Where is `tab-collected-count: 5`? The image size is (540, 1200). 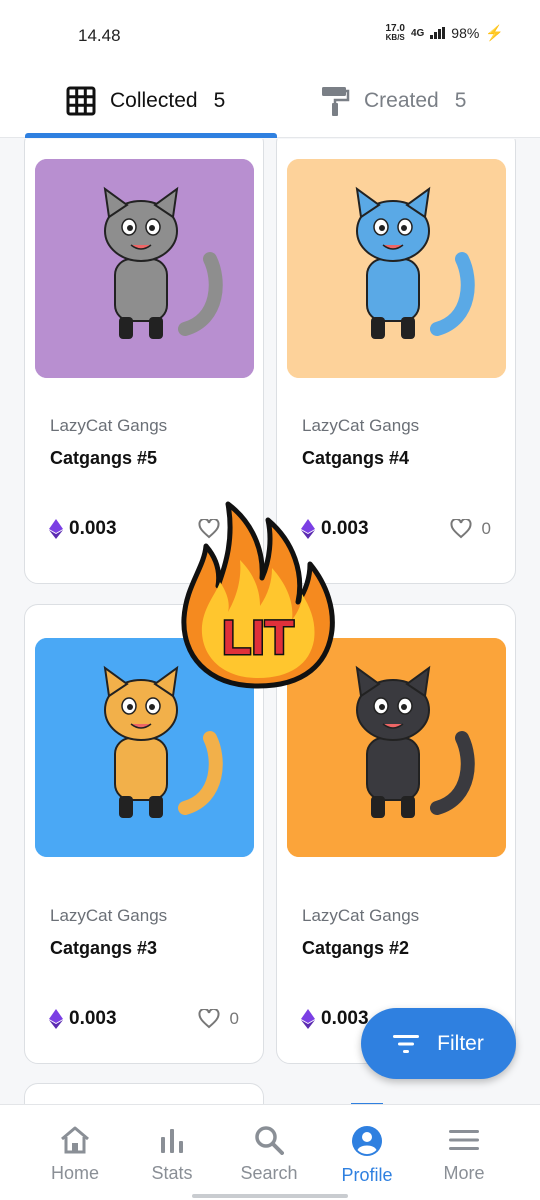
tab-collected-count: 5 is located at coordinates (219, 100).